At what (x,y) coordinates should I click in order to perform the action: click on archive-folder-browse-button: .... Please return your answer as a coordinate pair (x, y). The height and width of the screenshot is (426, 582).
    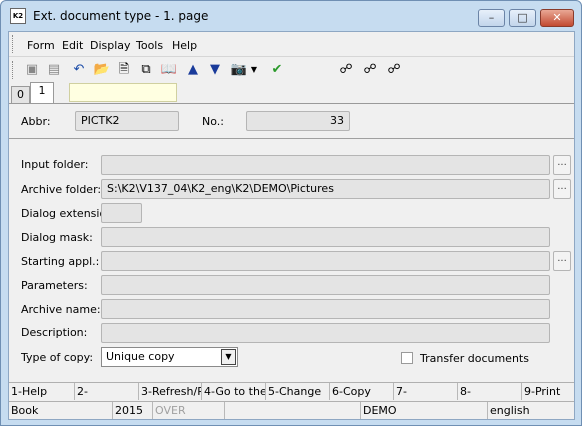
    Looking at the image, I should click on (562, 189).